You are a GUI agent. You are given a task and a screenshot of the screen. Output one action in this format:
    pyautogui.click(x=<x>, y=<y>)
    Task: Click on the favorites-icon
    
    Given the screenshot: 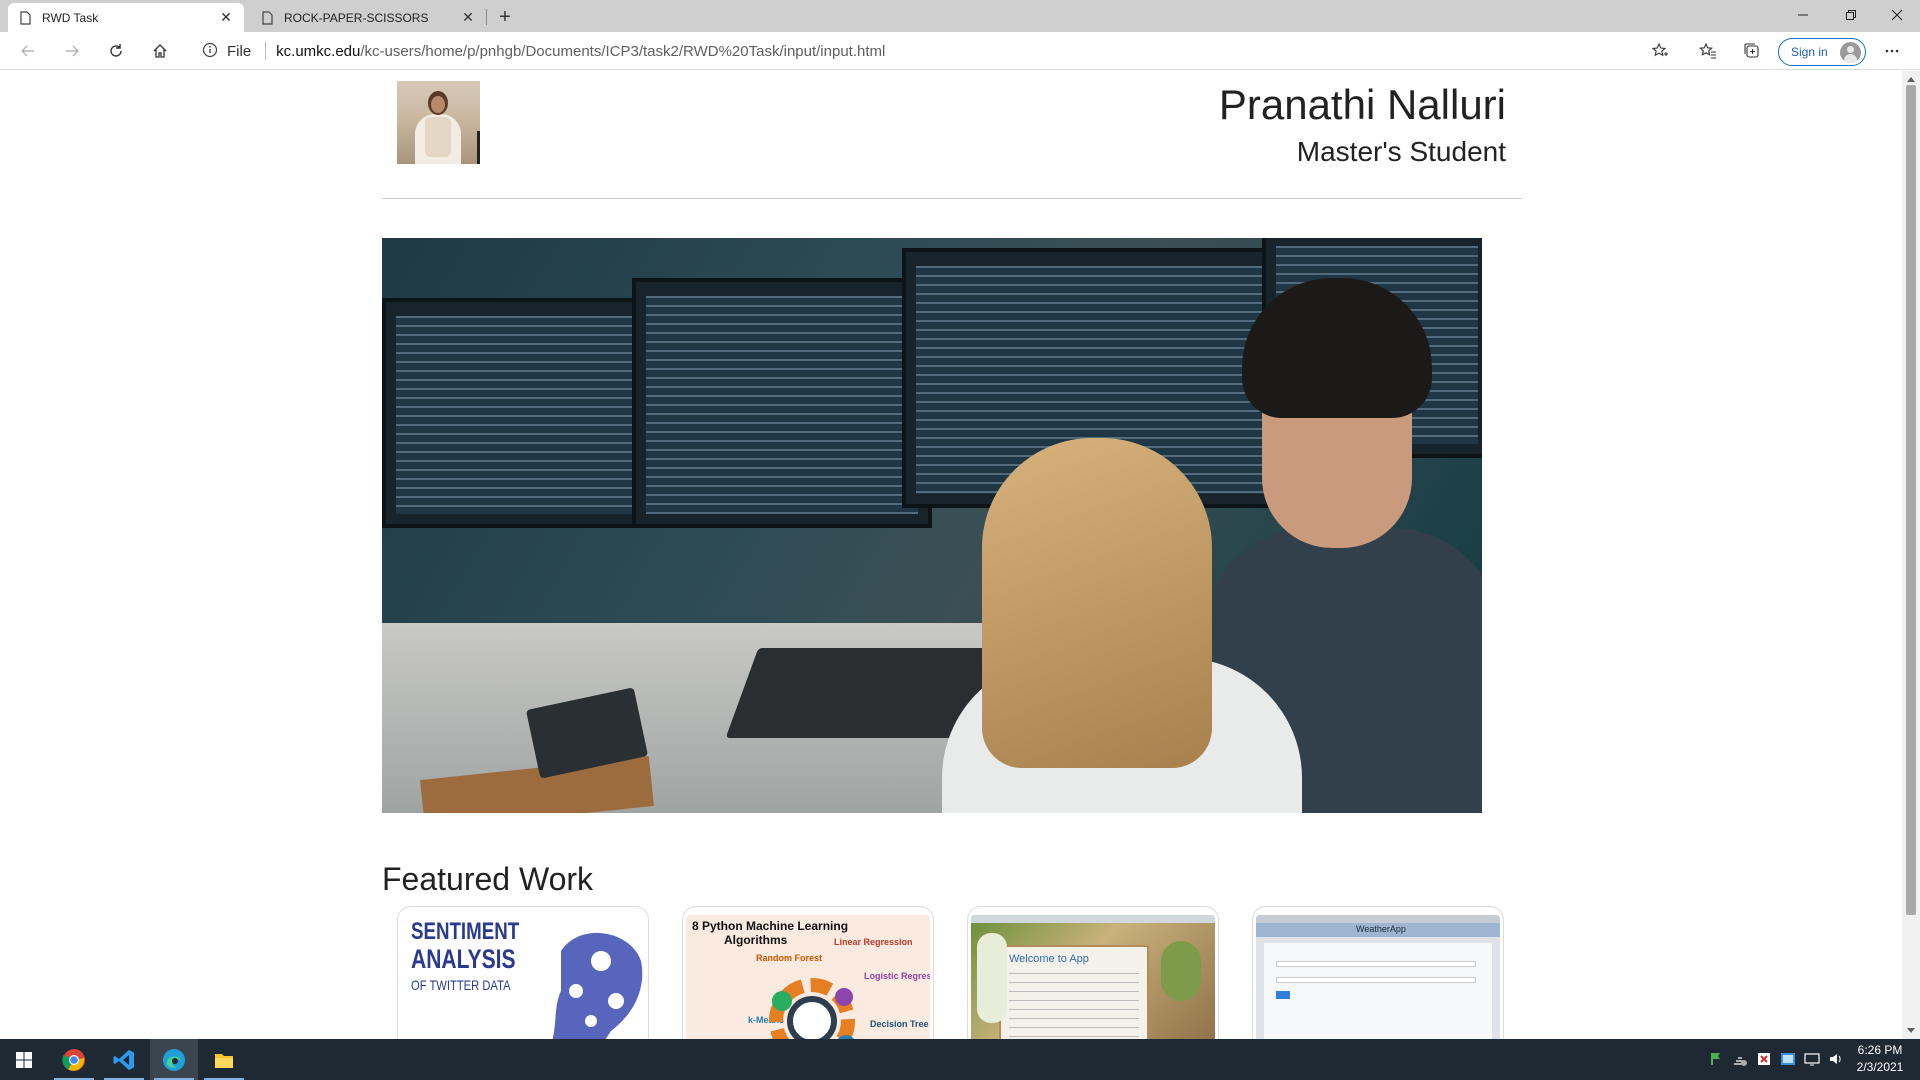 What is the action you would take?
    pyautogui.click(x=1707, y=50)
    